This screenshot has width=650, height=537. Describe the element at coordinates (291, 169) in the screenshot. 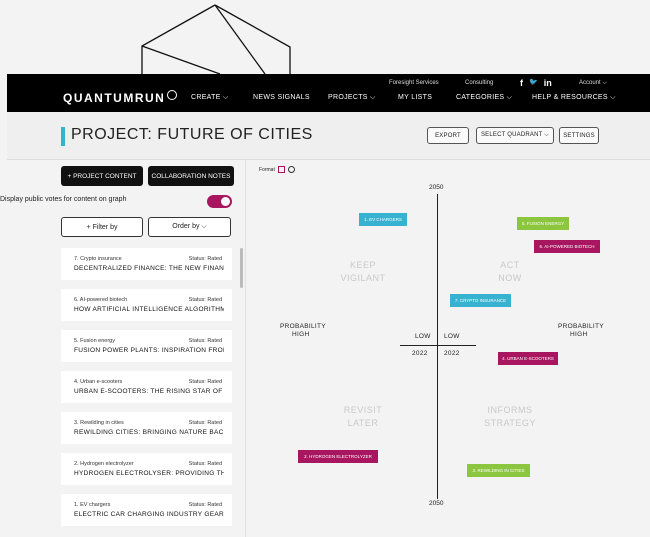

I see `circle-format-icon` at that location.